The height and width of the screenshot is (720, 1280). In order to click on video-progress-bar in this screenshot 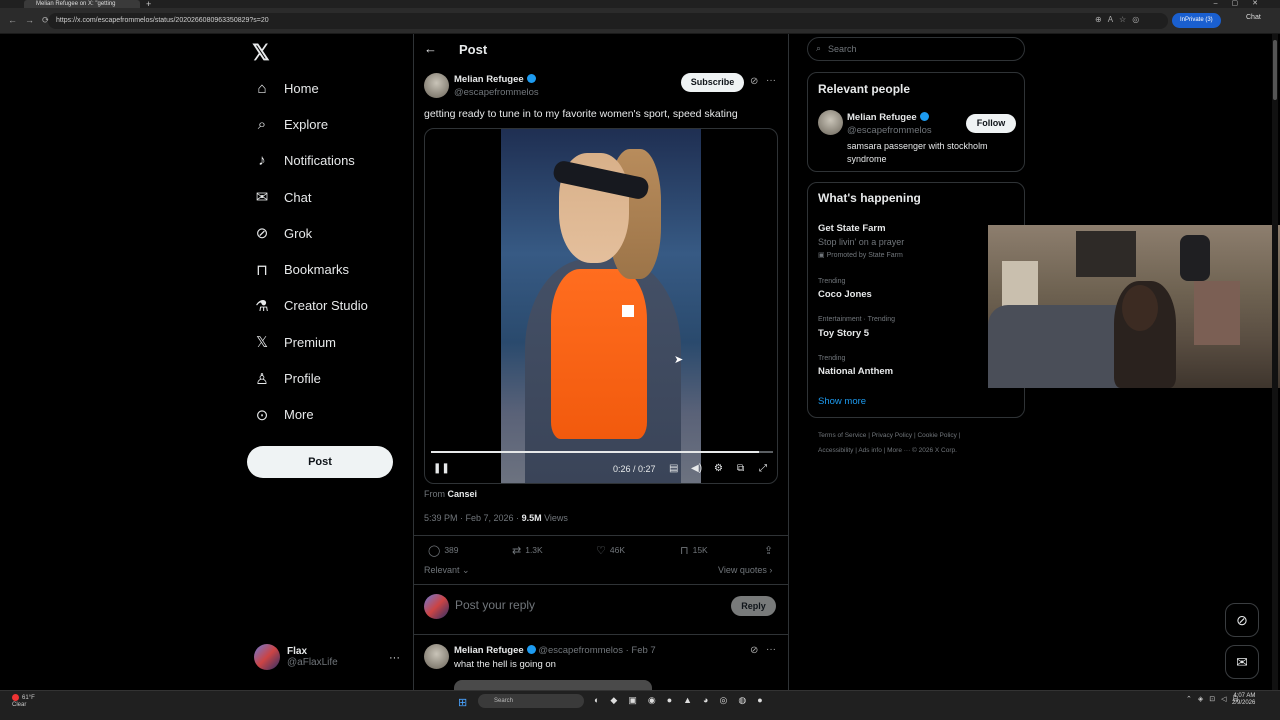, I will do `click(602, 452)`.